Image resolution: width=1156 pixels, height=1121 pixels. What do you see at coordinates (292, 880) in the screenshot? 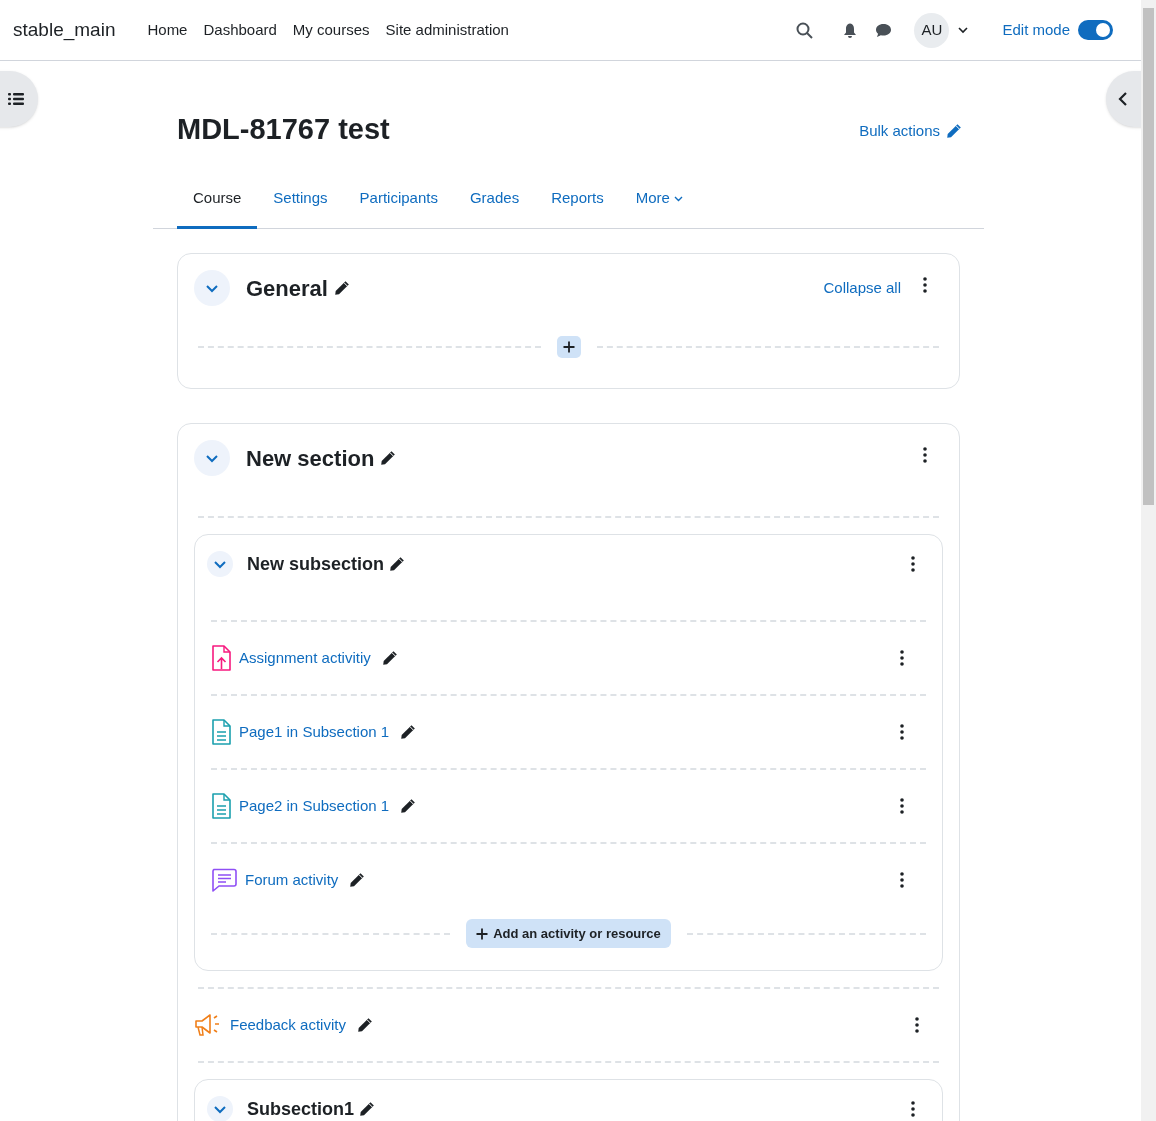
I see `activity-link: Forum activity` at bounding box center [292, 880].